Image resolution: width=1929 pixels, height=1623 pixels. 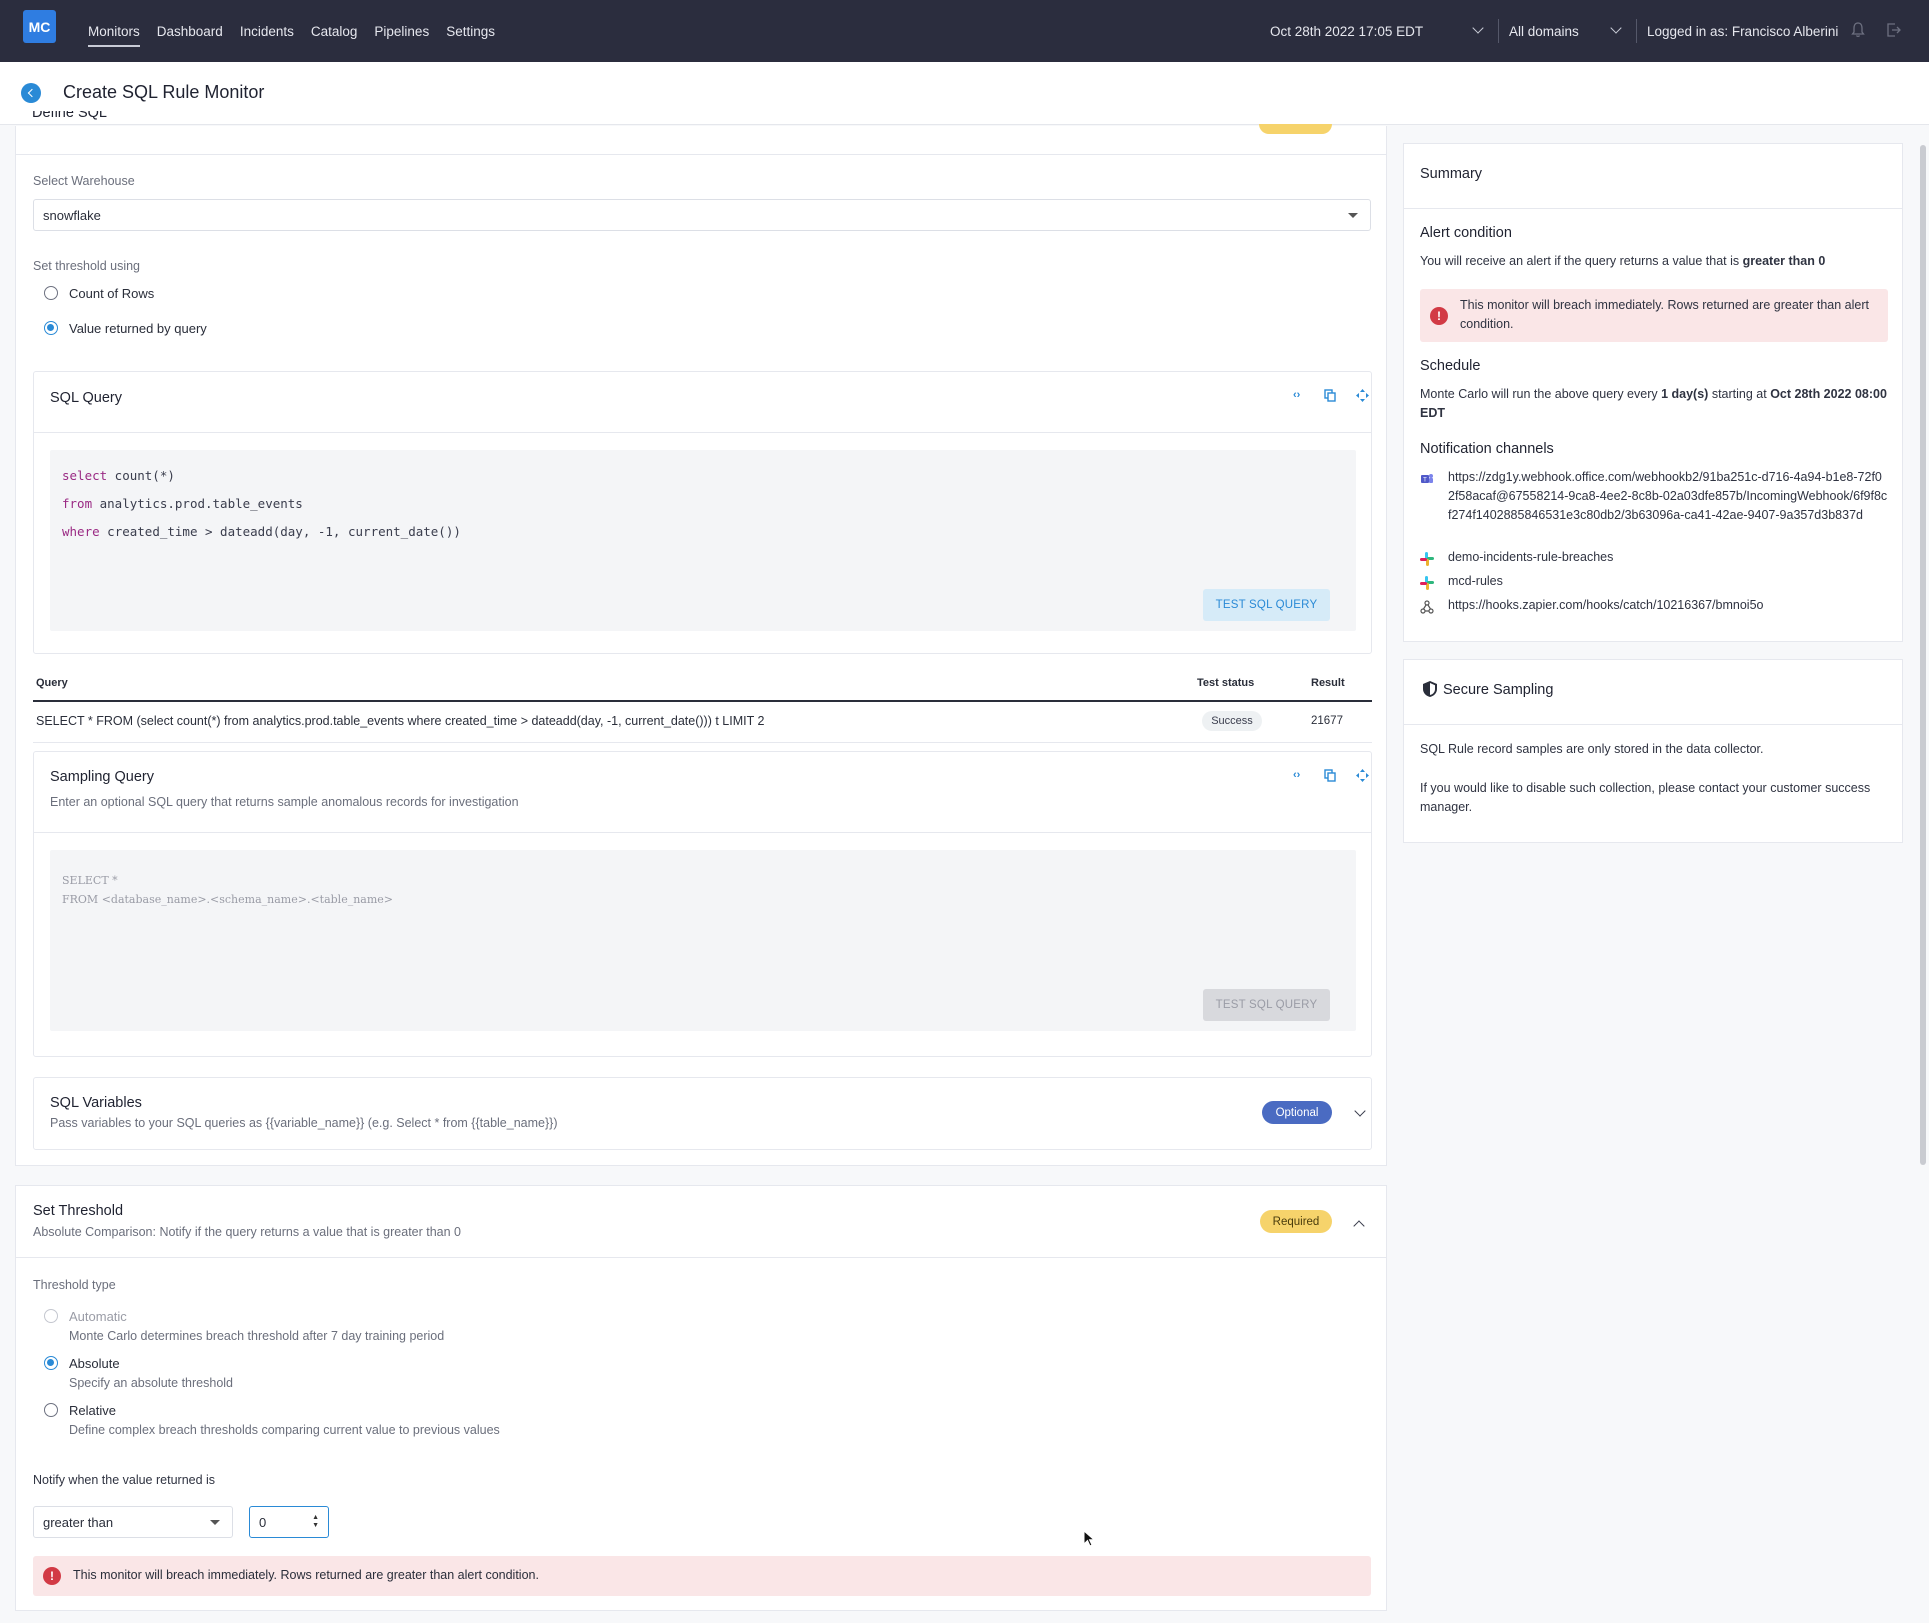 What do you see at coordinates (334, 31) in the screenshot?
I see `nav-catalog: Catalog` at bounding box center [334, 31].